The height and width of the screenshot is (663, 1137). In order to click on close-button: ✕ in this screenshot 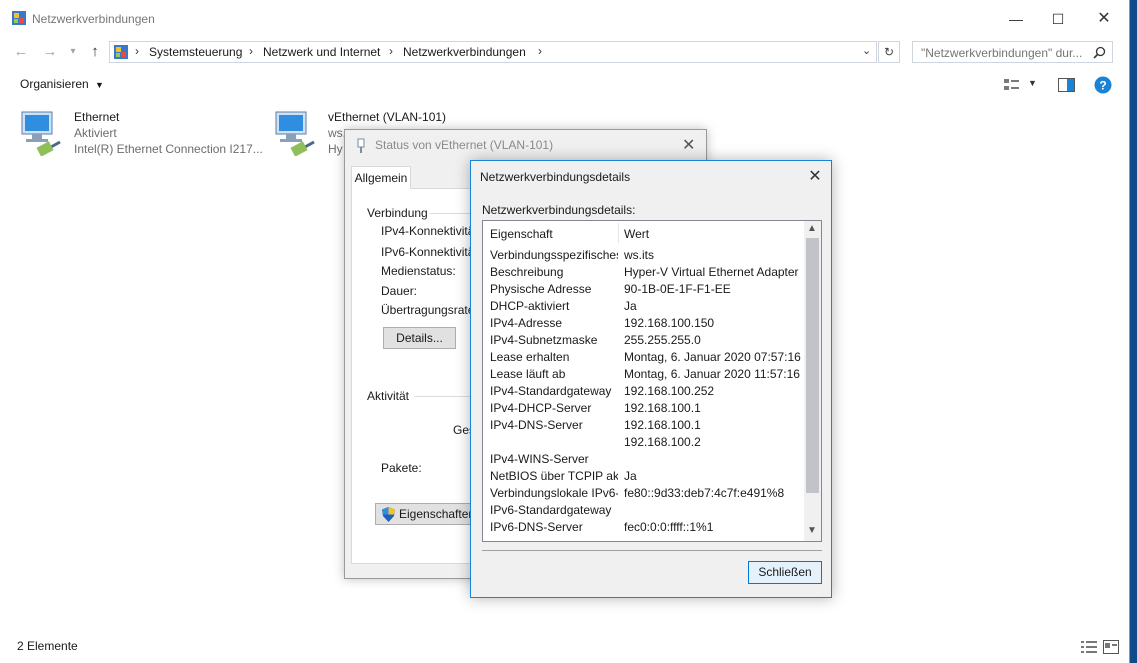, I will do `click(1104, 19)`.